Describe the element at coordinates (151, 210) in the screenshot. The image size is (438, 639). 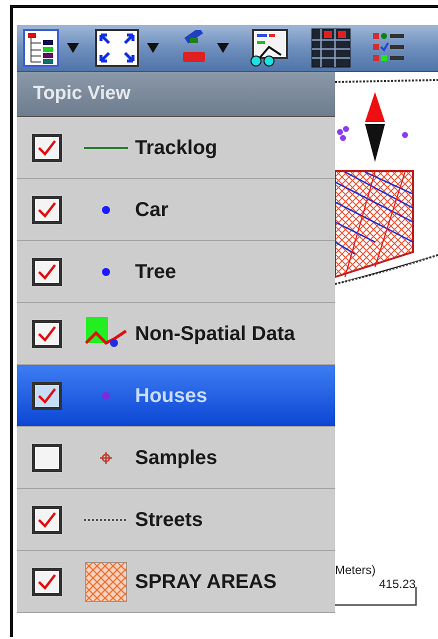
I see `layer-label: Car` at that location.